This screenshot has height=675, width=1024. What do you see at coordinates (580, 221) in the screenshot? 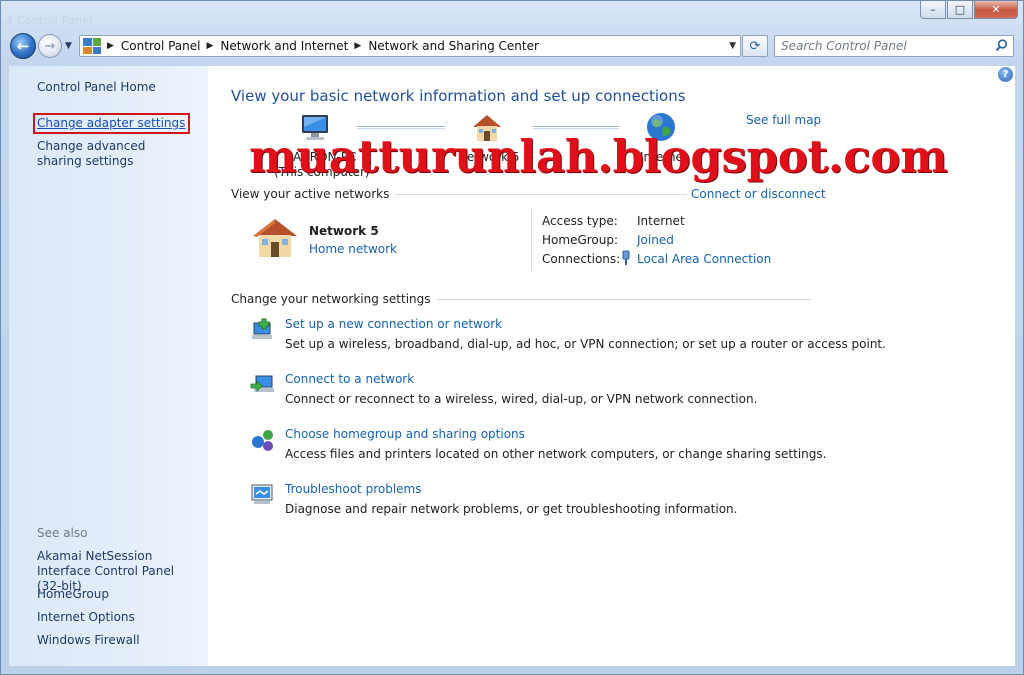
I see `access-type-label: Access type:` at bounding box center [580, 221].